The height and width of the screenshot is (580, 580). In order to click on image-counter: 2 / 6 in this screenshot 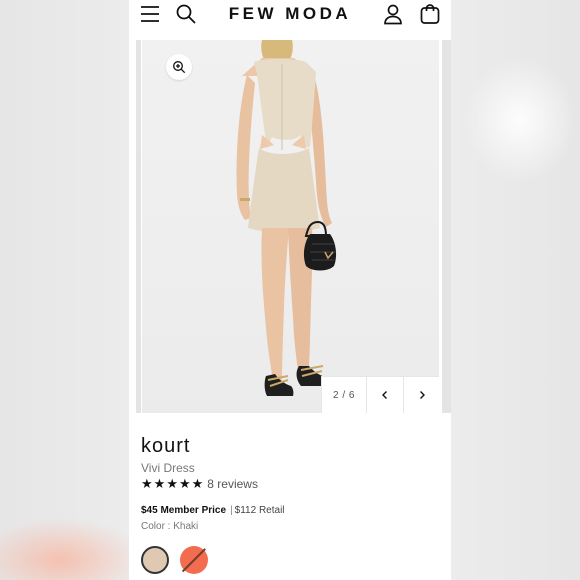, I will do `click(344, 395)`.